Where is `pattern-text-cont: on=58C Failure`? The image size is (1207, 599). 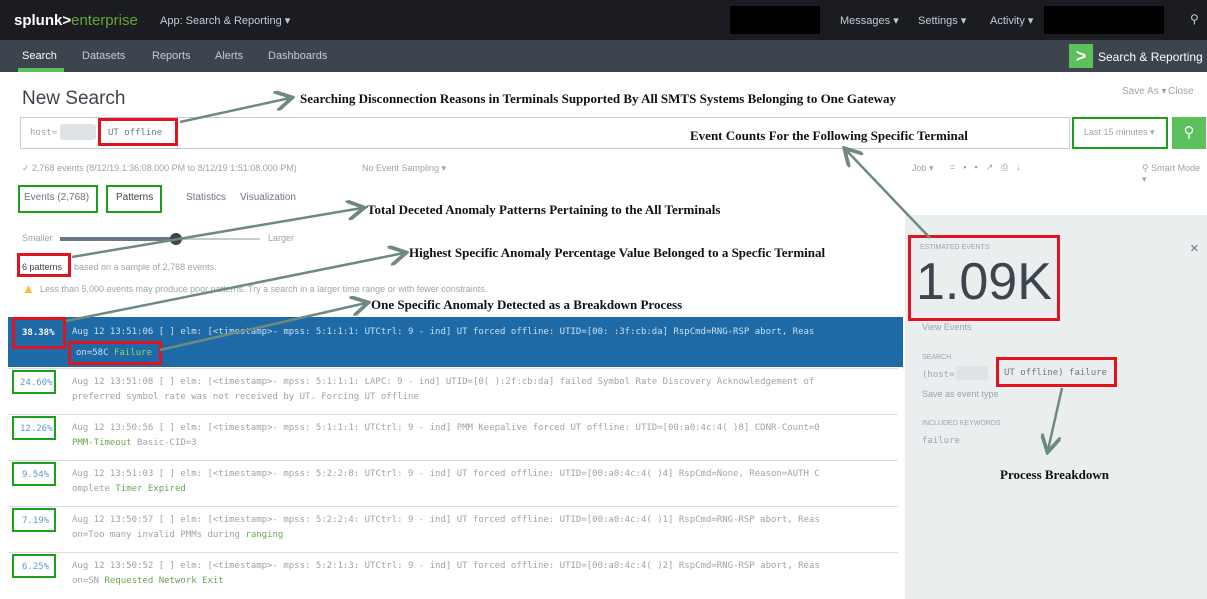 pattern-text-cont: on=58C Failure is located at coordinates (114, 353).